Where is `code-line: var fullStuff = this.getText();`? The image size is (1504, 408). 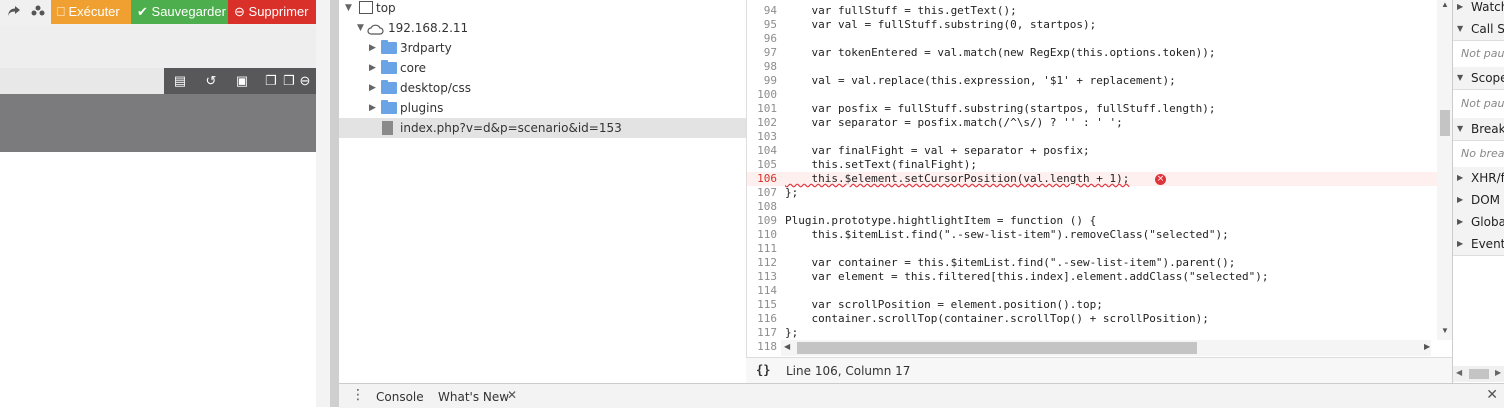 code-line: var fullStuff = this.getText(); is located at coordinates (901, 10).